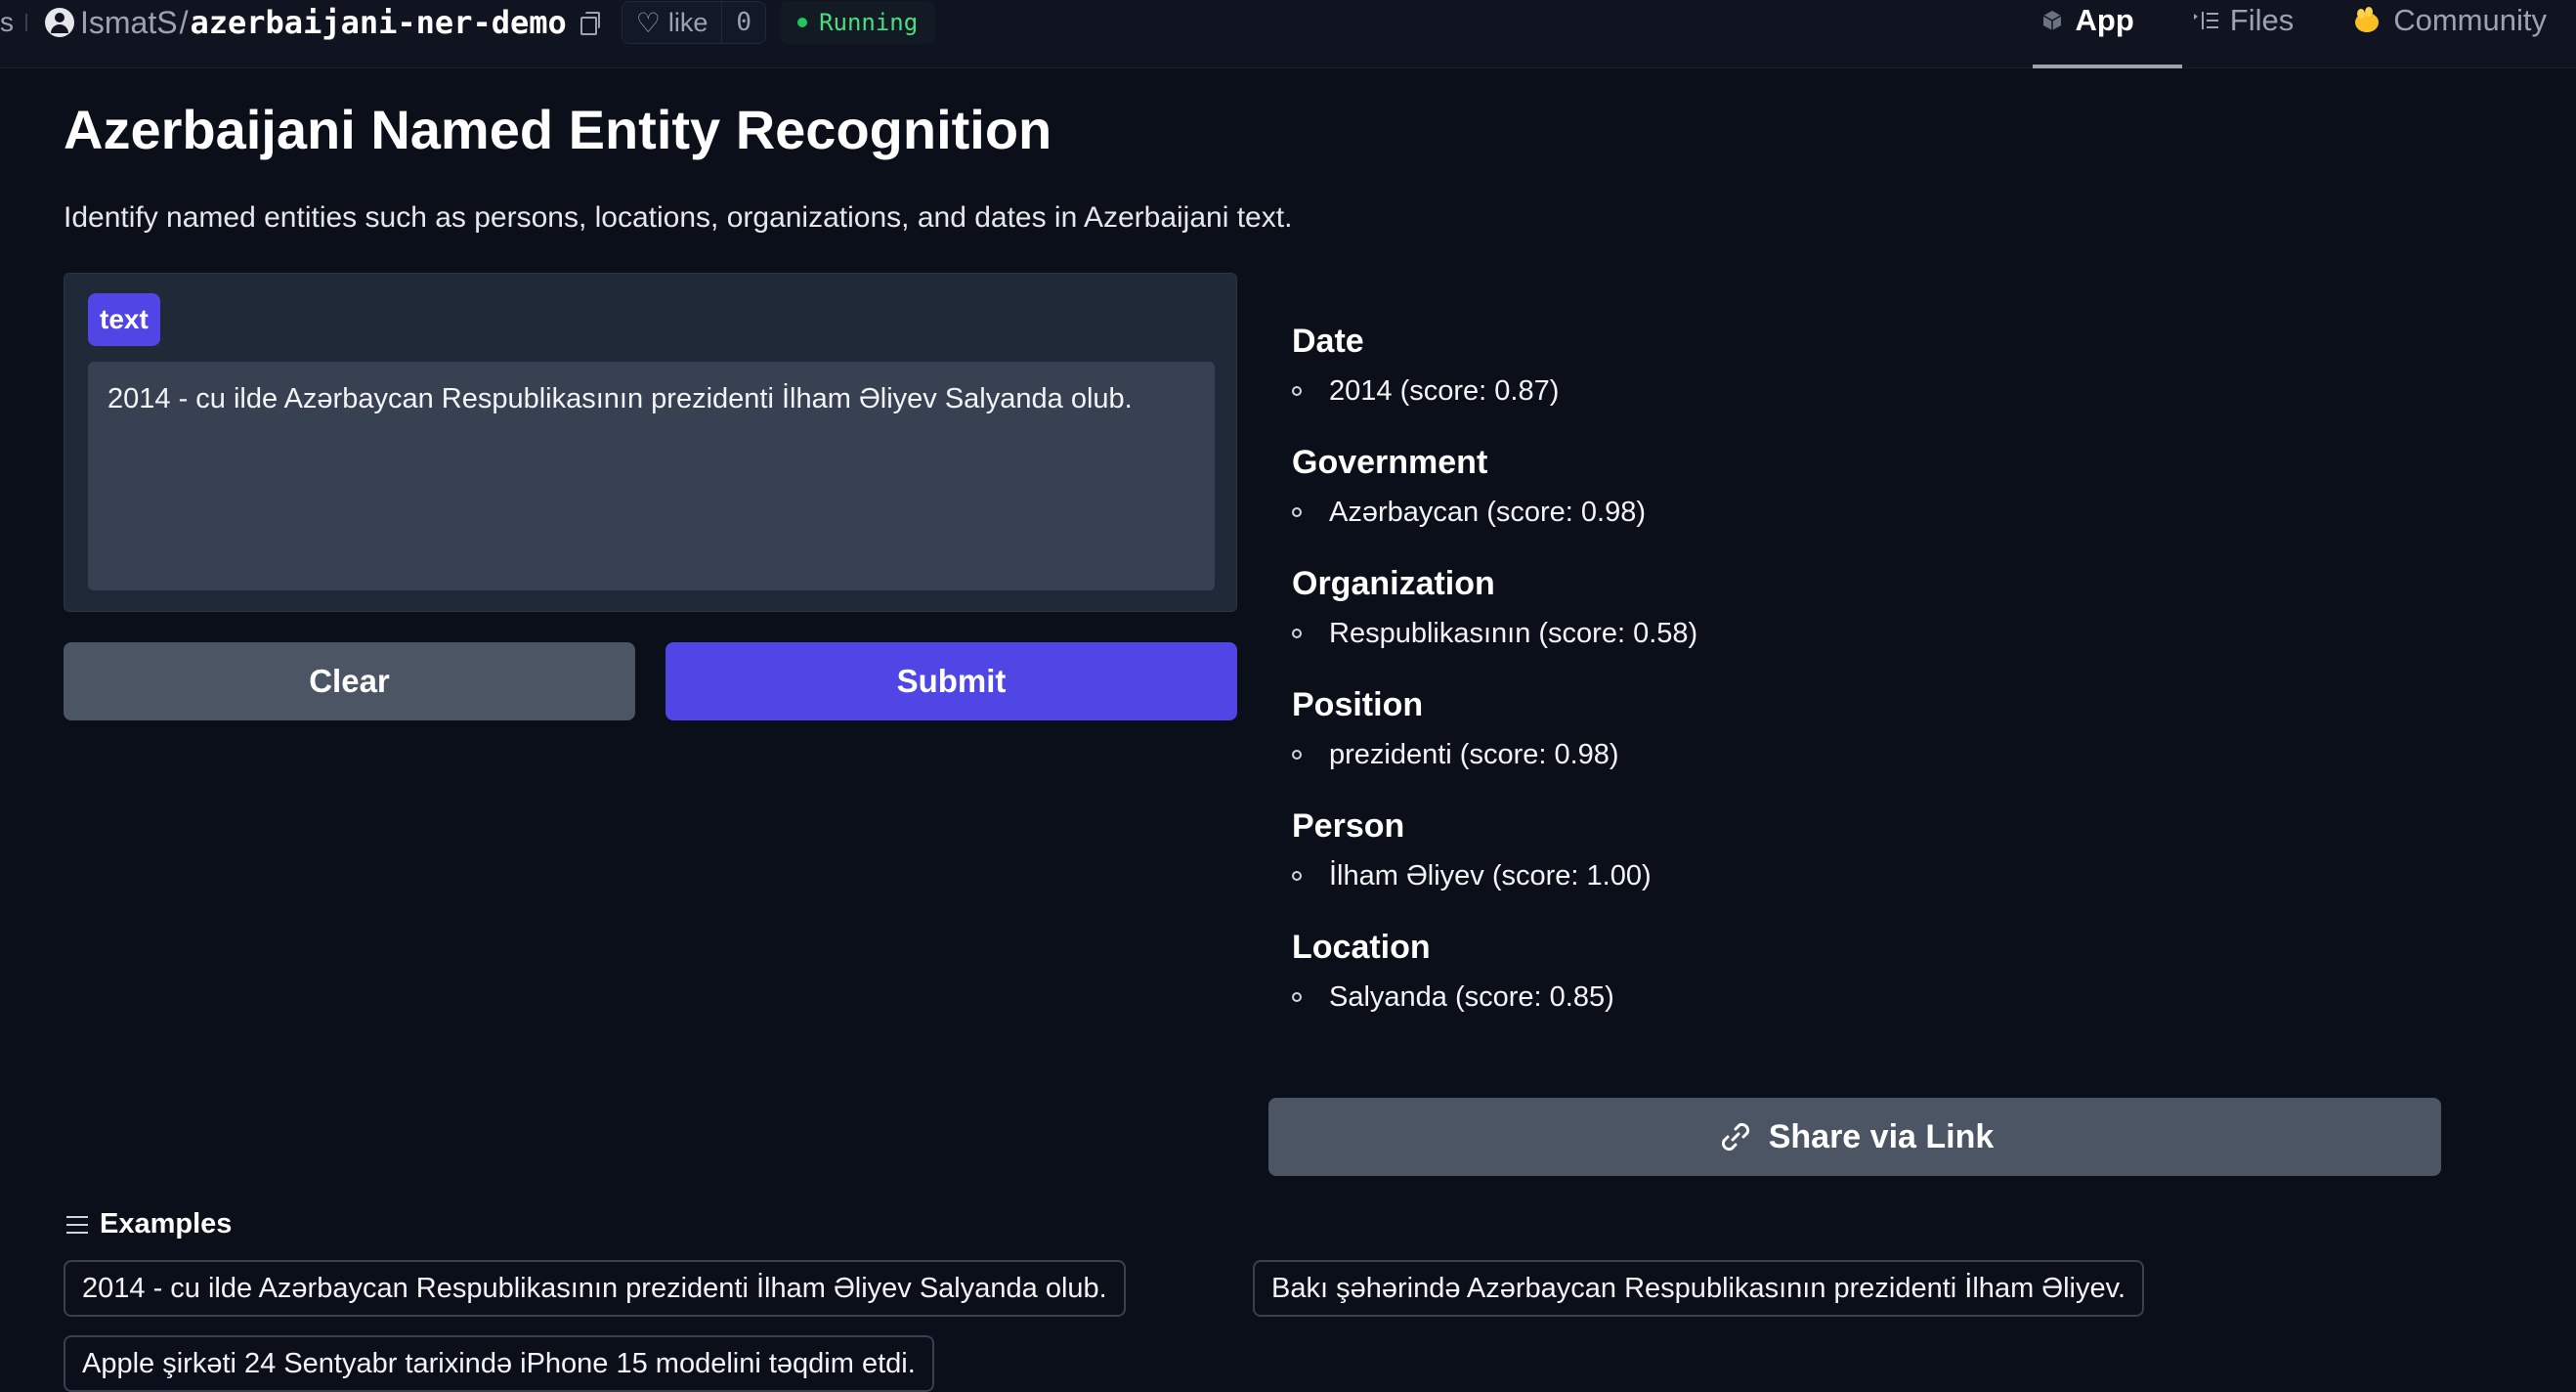  I want to click on entity-item: Azərbaycan (score: 0.98), so click(1879, 512).